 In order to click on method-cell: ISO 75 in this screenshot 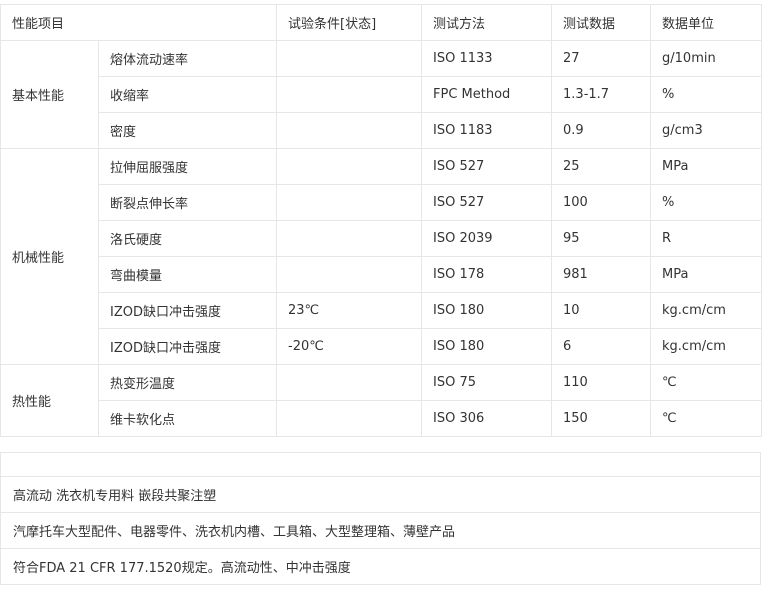, I will do `click(487, 382)`.